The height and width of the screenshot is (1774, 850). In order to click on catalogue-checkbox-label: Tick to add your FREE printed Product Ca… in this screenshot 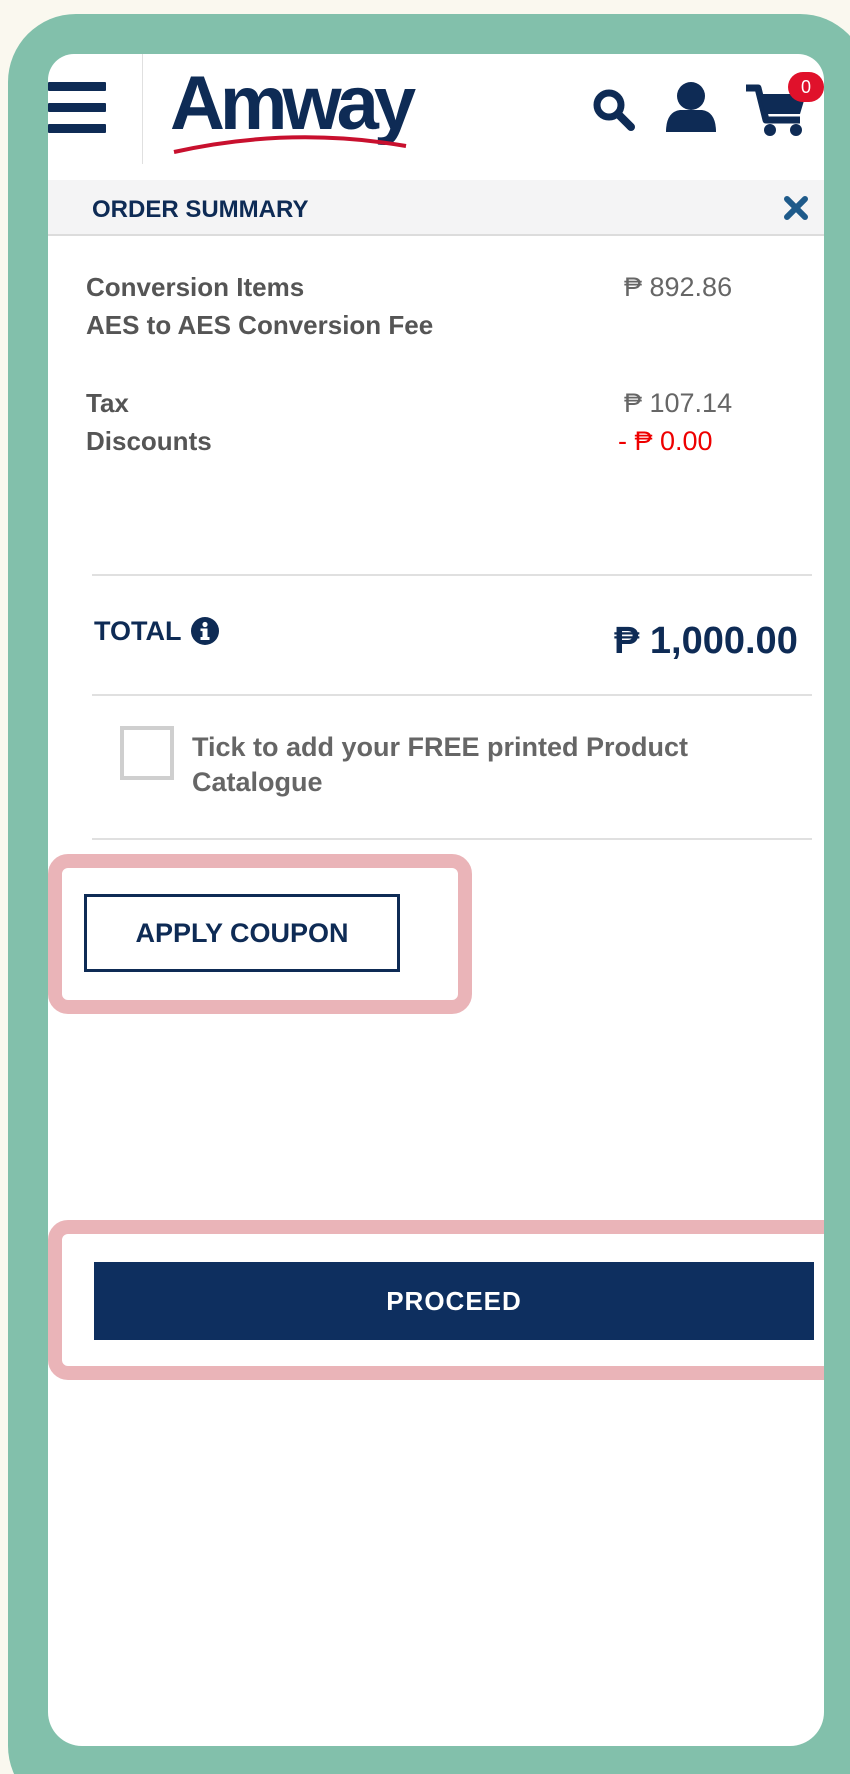, I will do `click(492, 765)`.